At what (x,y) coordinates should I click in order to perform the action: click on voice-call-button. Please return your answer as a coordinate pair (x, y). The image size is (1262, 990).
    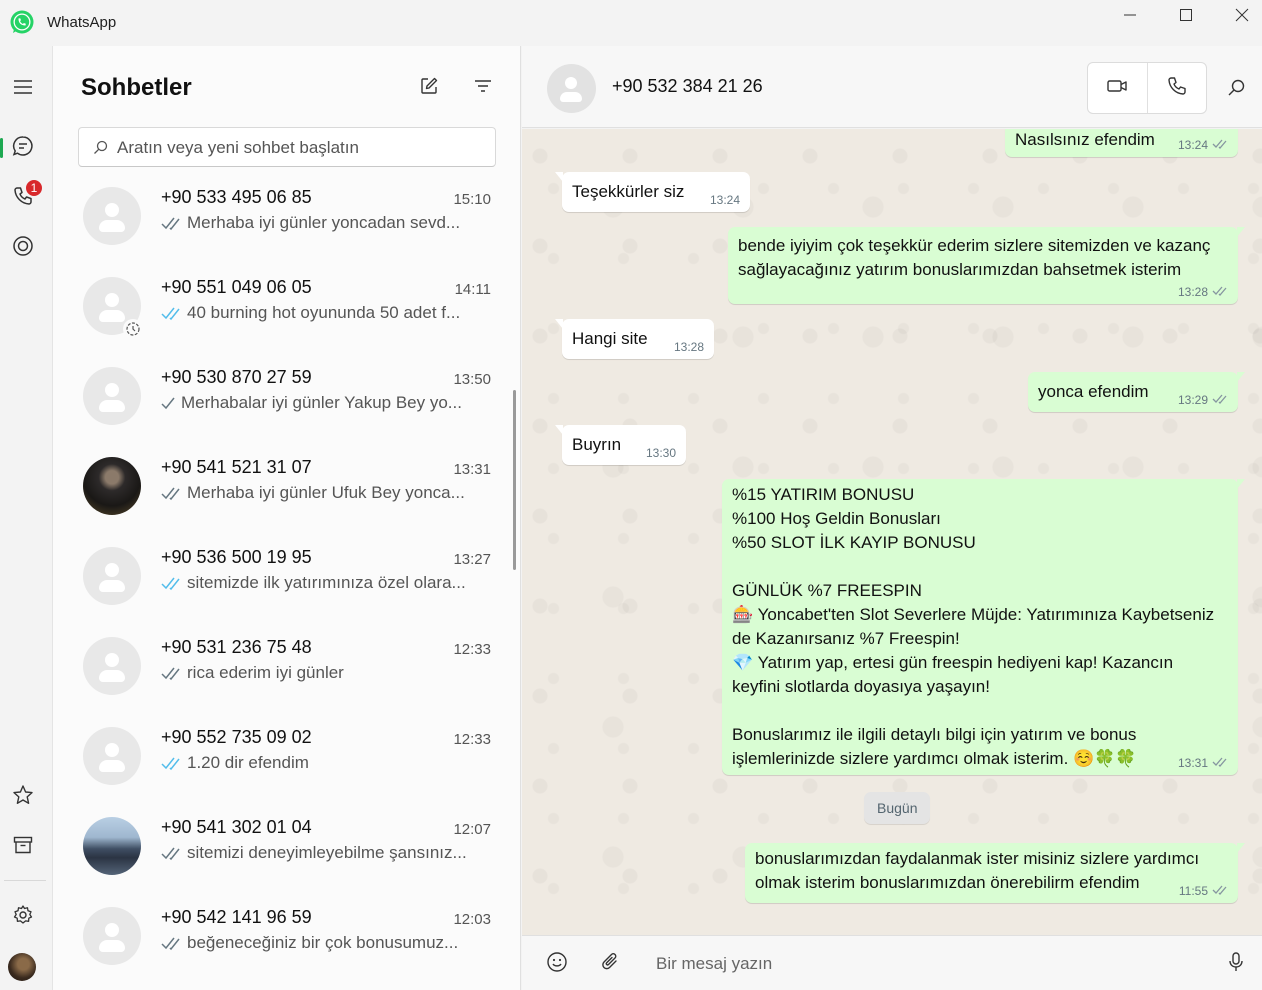
    Looking at the image, I should click on (1176, 88).